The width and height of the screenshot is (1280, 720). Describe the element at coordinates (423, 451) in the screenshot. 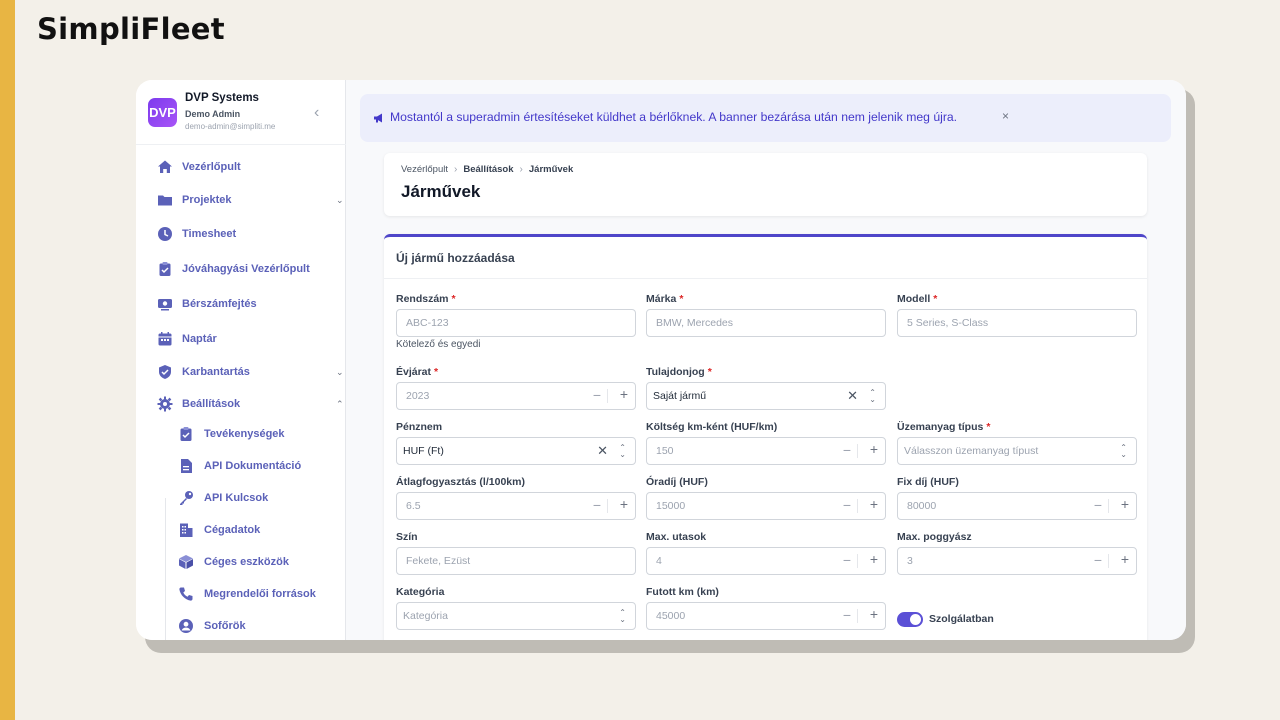

I see `select-value: HUF (Ft)` at that location.